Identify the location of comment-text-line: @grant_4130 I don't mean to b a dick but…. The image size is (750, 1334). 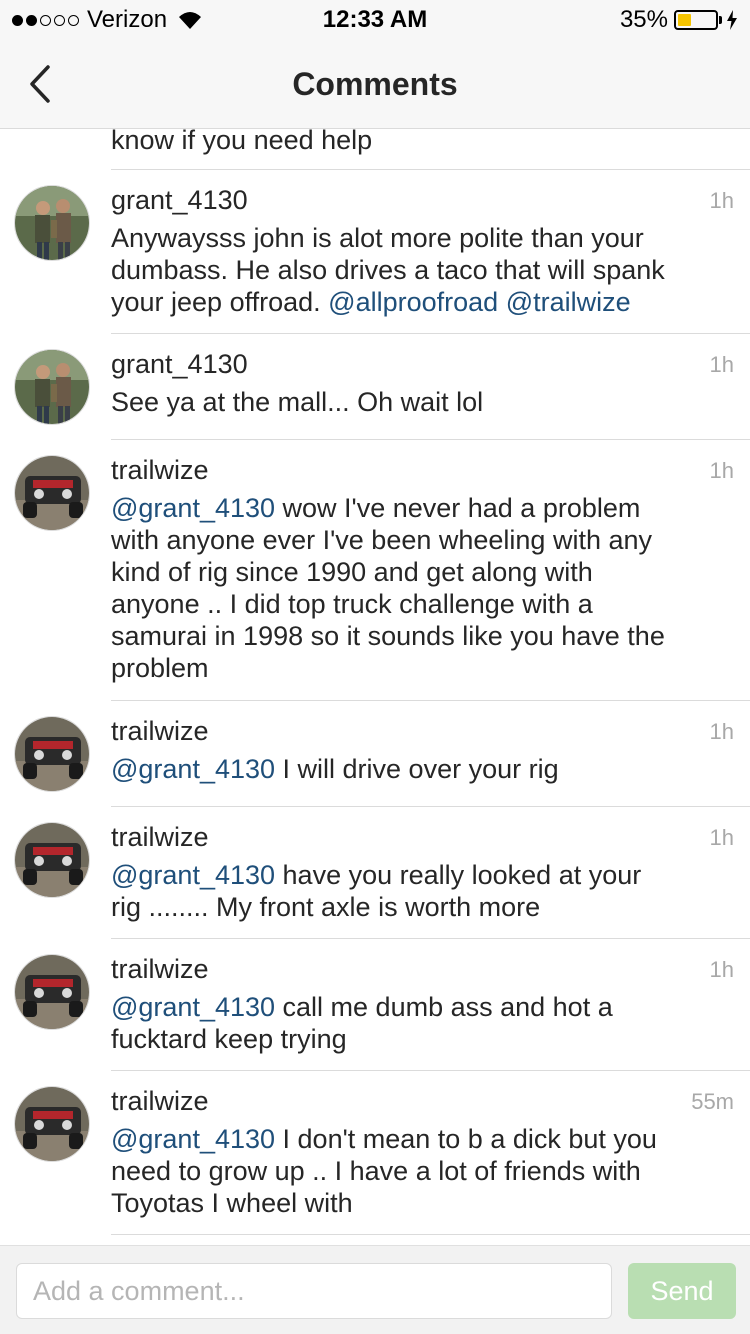
(421, 1139).